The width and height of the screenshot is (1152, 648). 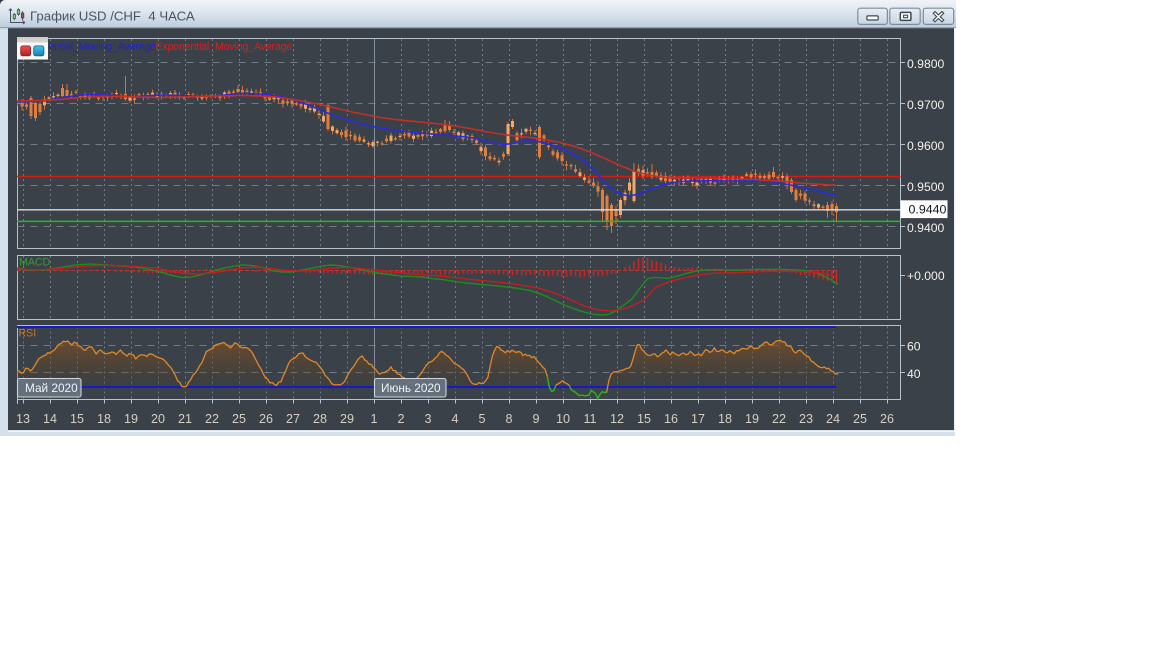 I want to click on svg-text: 23, so click(x=806, y=419).